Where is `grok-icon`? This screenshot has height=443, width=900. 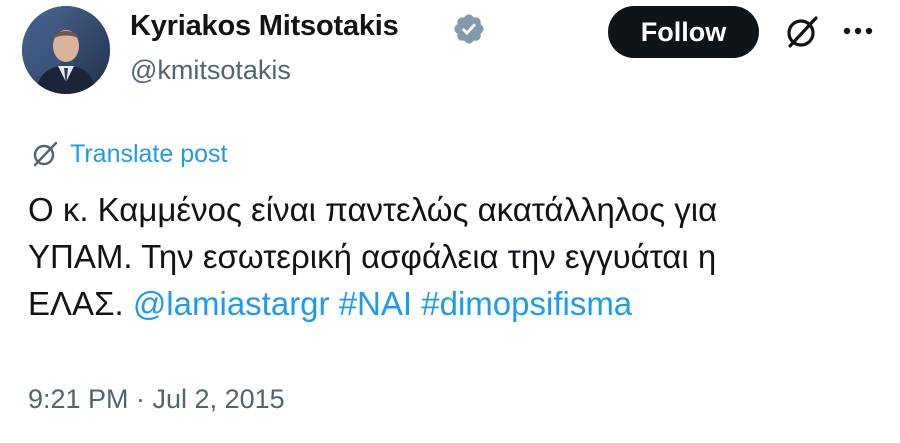 grok-icon is located at coordinates (802, 32).